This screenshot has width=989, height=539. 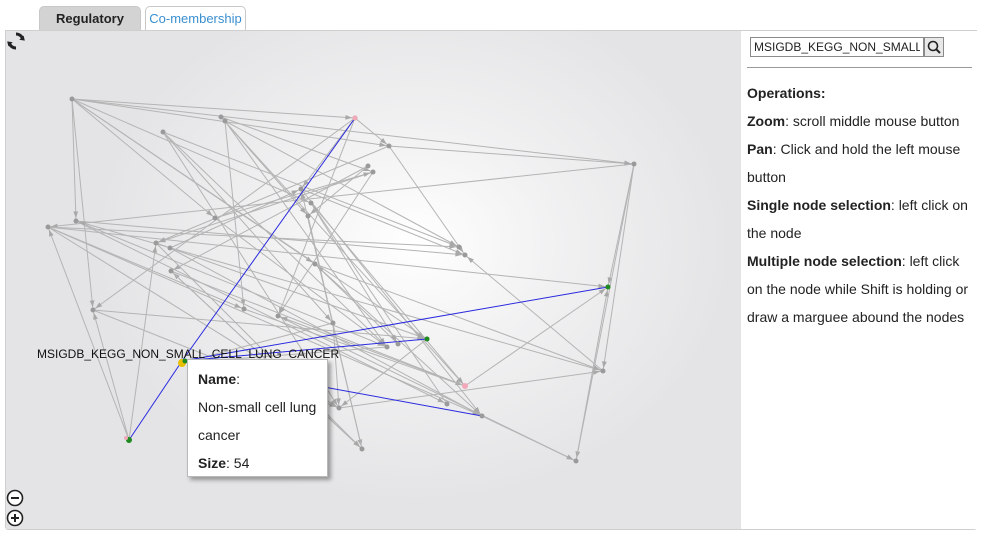 What do you see at coordinates (16, 41) in the screenshot?
I see `refresh-icon` at bounding box center [16, 41].